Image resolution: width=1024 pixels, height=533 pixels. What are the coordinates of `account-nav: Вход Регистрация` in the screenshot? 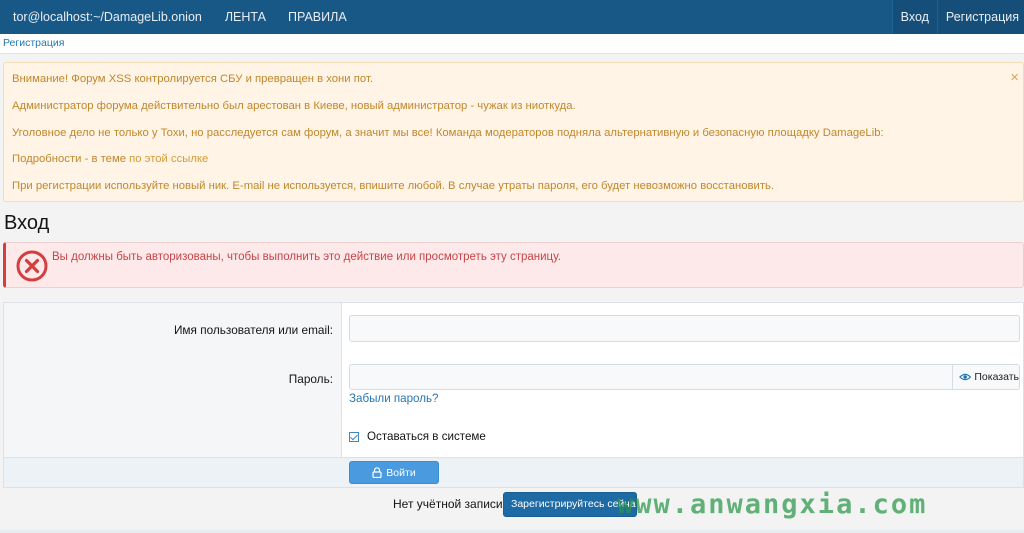 It's located at (957, 17).